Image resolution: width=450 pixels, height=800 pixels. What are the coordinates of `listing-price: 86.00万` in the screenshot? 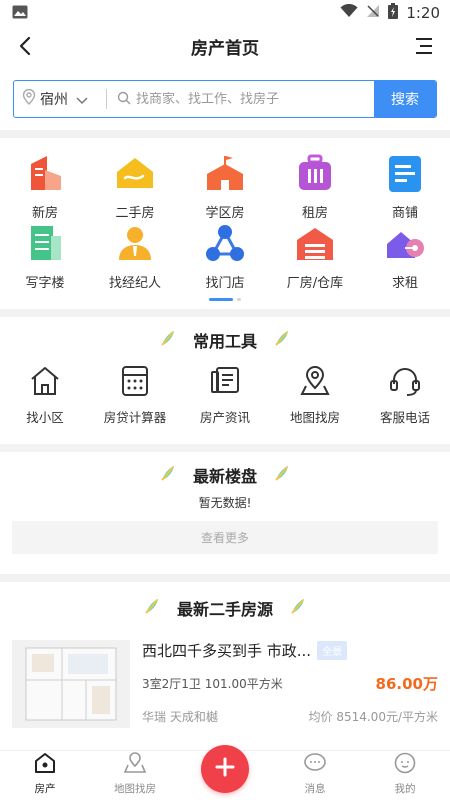 It's located at (406, 684).